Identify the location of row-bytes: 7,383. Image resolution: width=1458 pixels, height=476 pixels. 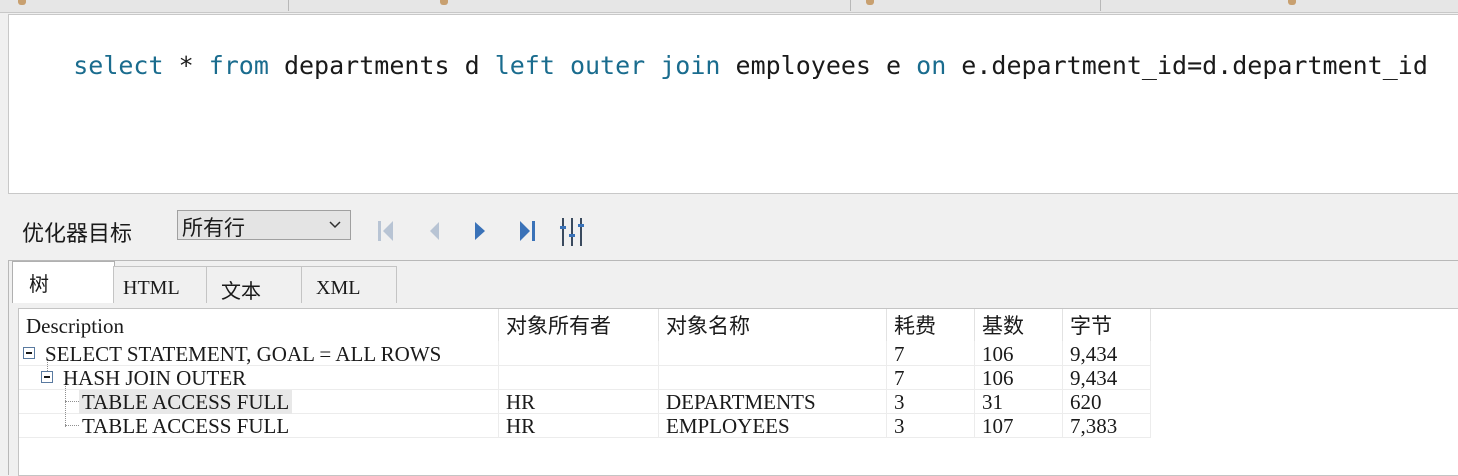
(1094, 426).